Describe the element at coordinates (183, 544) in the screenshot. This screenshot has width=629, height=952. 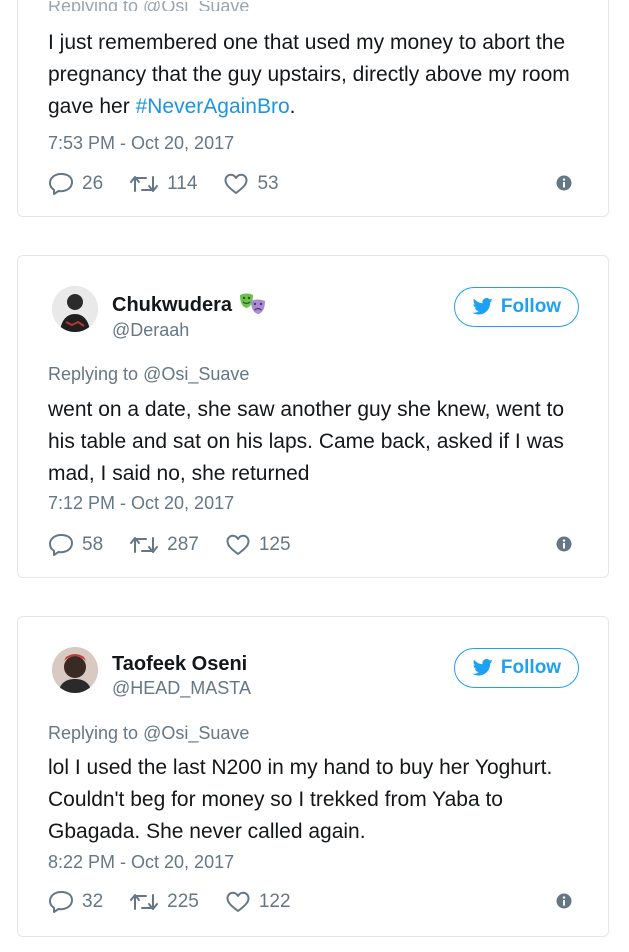
I see `retweet-count: 287` at that location.